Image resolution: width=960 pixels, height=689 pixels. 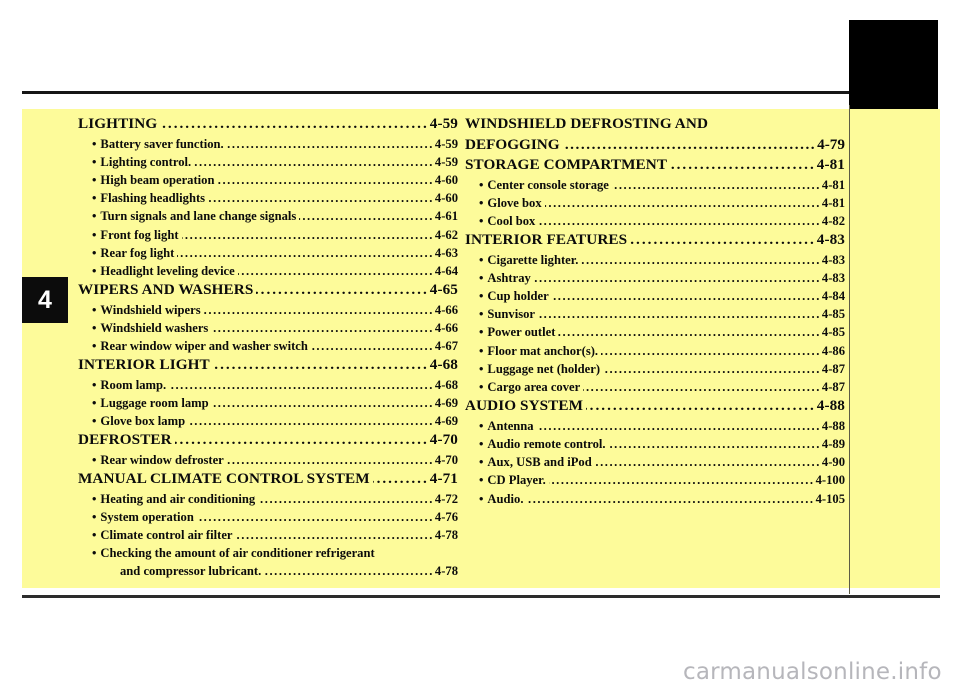 I want to click on toc-entry-page: 4-78, so click(x=446, y=571).